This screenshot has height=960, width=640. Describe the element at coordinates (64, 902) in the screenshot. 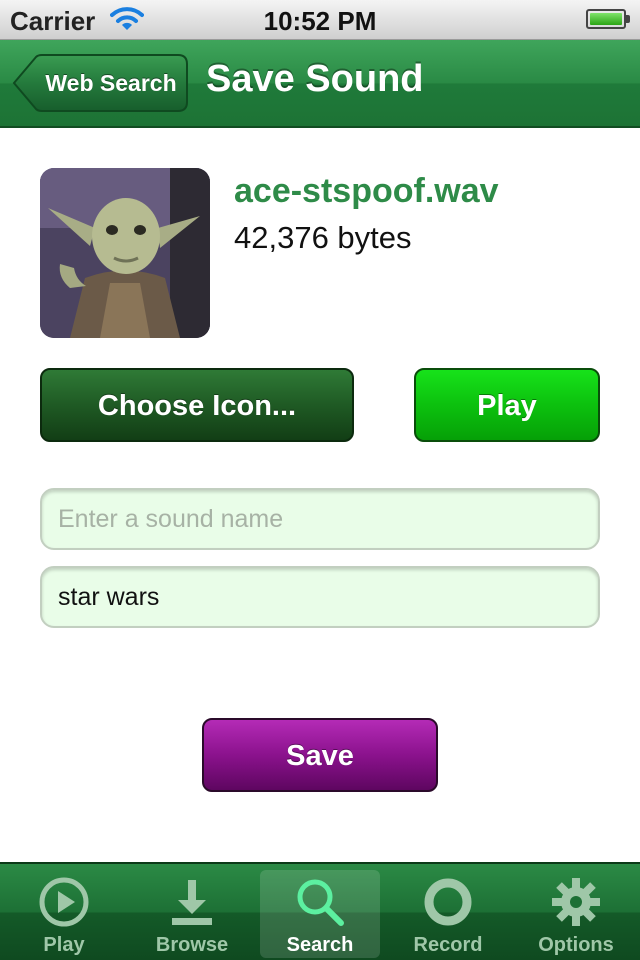

I see `play-icon` at that location.